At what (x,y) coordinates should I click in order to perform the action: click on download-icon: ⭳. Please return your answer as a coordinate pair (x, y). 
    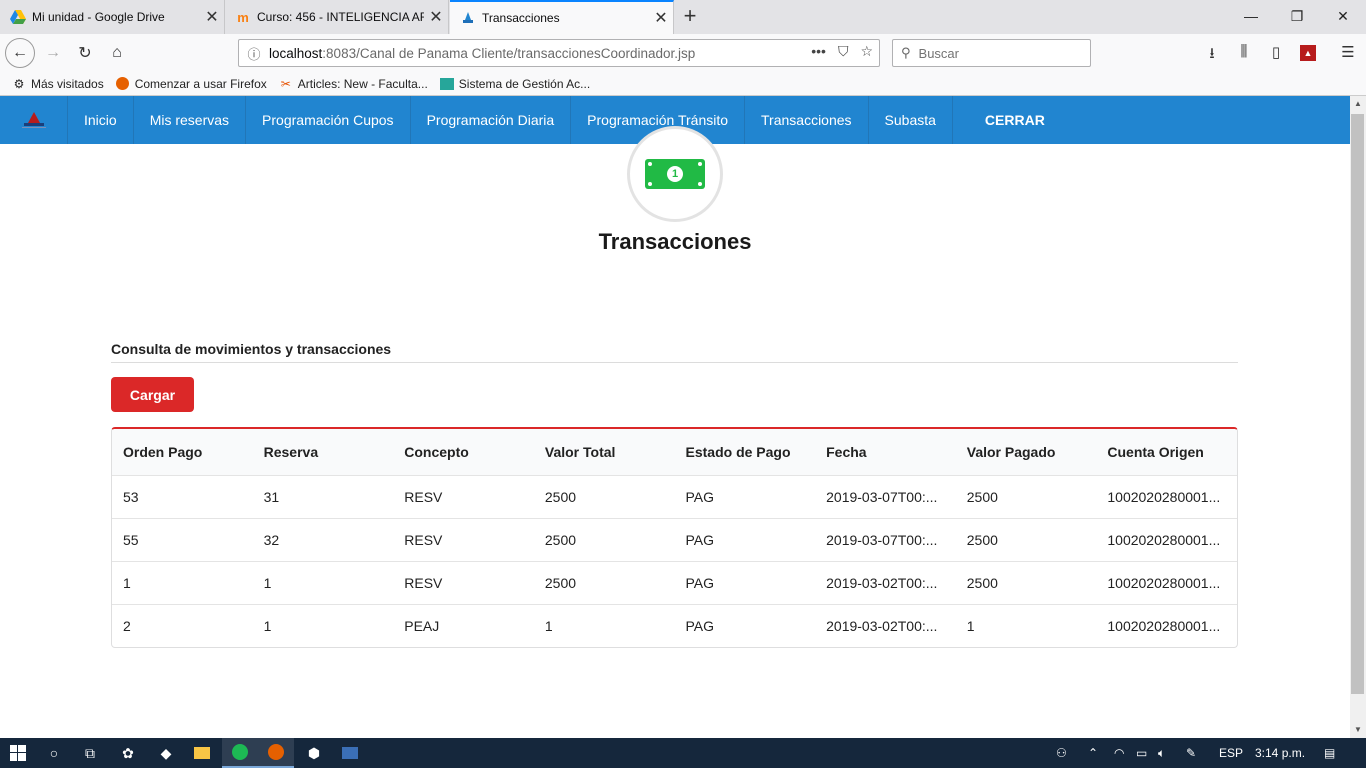
    Looking at the image, I should click on (1212, 53).